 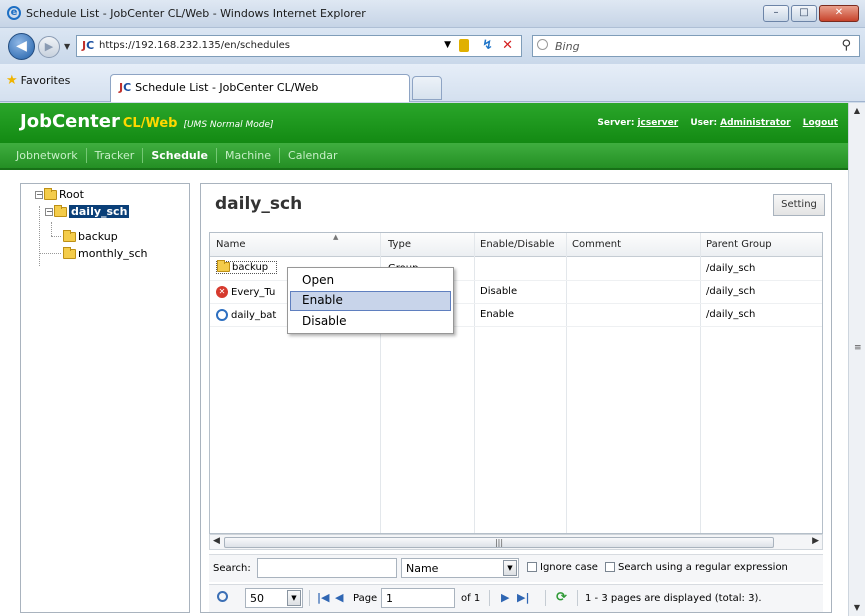 What do you see at coordinates (327, 568) in the screenshot?
I see `search-input` at bounding box center [327, 568].